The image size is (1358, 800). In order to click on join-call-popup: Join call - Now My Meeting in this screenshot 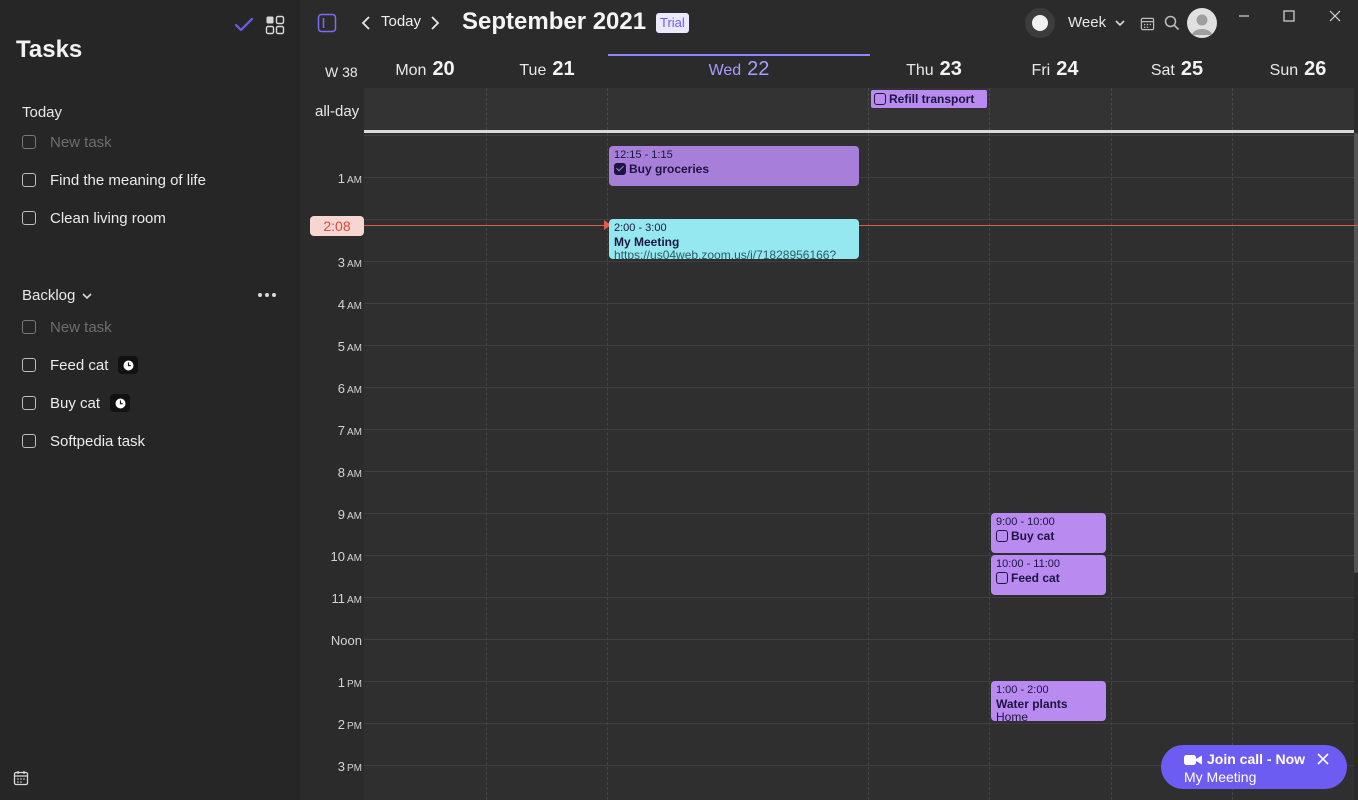, I will do `click(1254, 767)`.